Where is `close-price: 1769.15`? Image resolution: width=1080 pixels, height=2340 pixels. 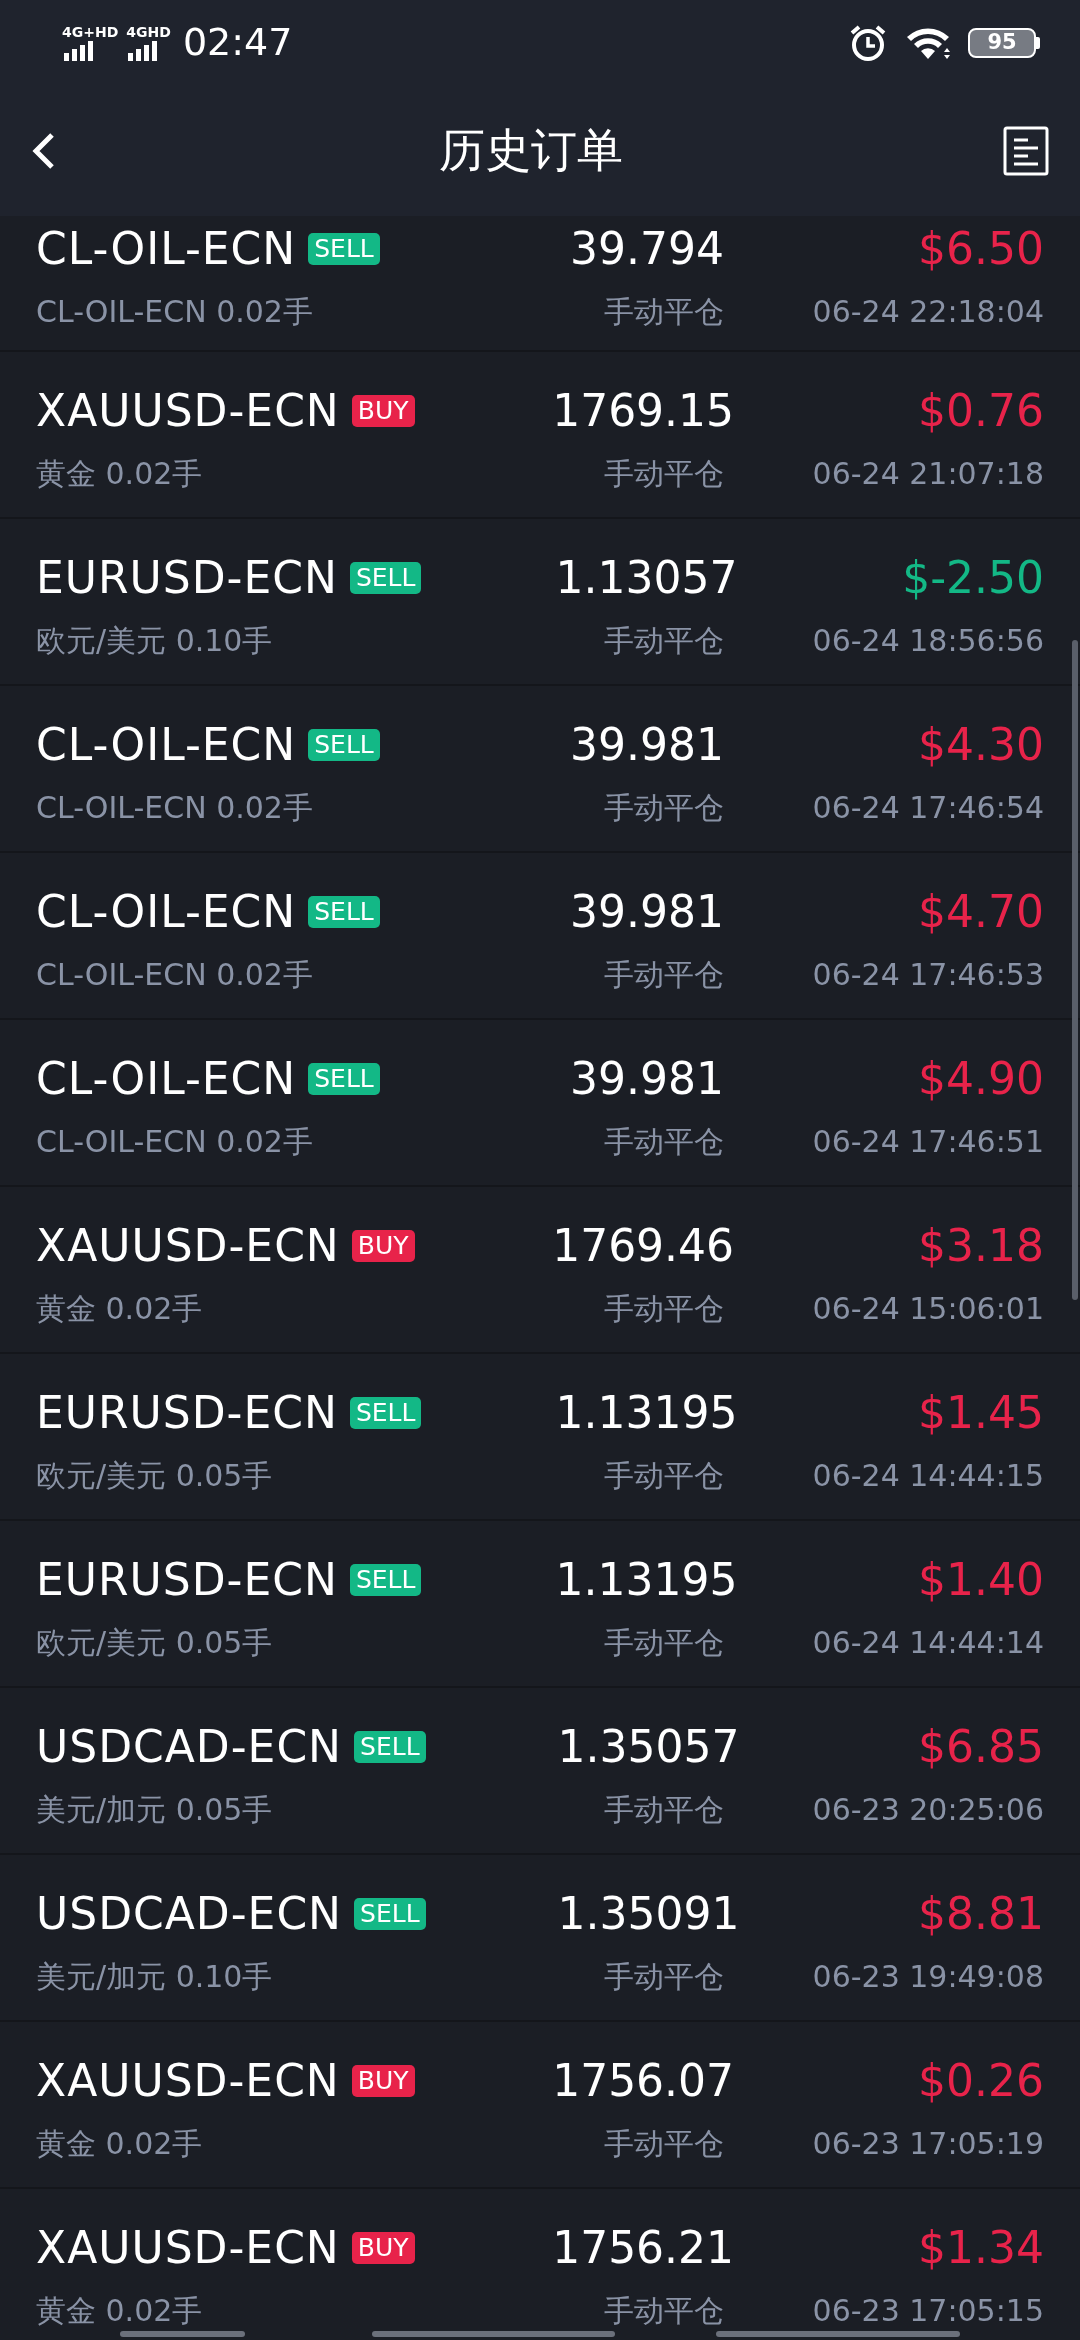 close-price: 1769.15 is located at coordinates (643, 410).